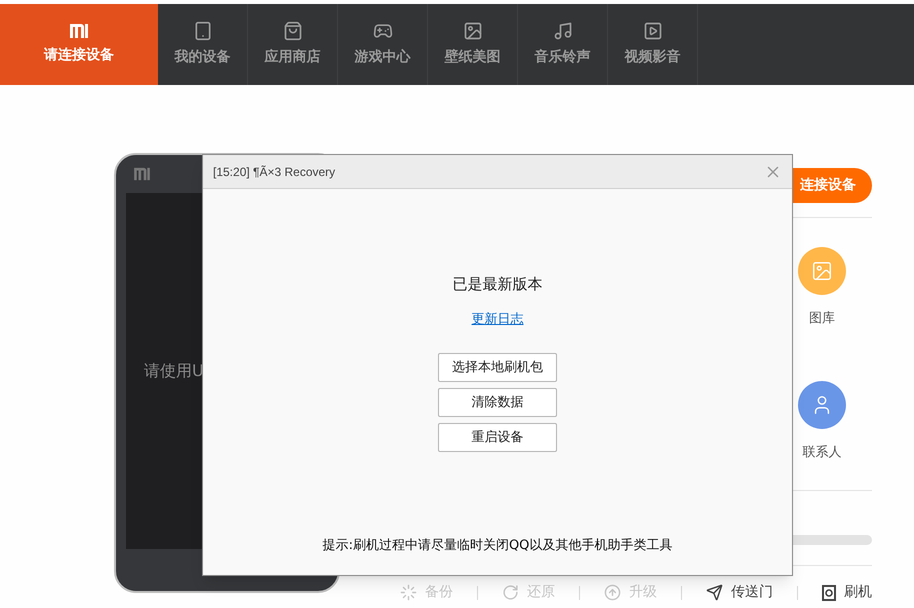  What do you see at coordinates (292, 31) in the screenshot?
I see `bag-icon` at bounding box center [292, 31].